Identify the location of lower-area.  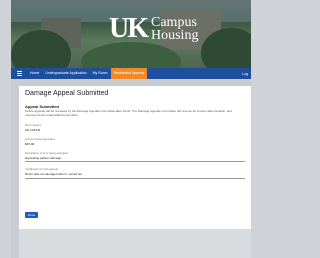
(131, 243).